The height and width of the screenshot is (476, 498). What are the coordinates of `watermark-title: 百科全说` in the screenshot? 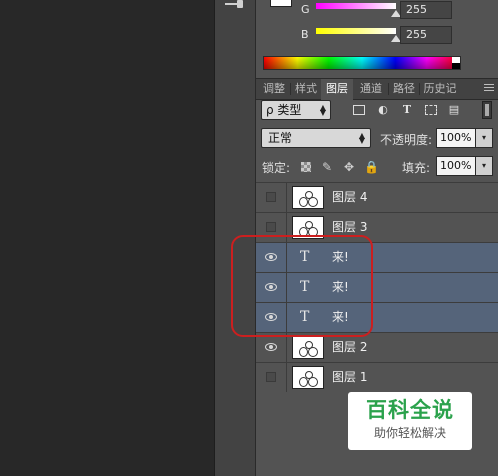 It's located at (410, 410).